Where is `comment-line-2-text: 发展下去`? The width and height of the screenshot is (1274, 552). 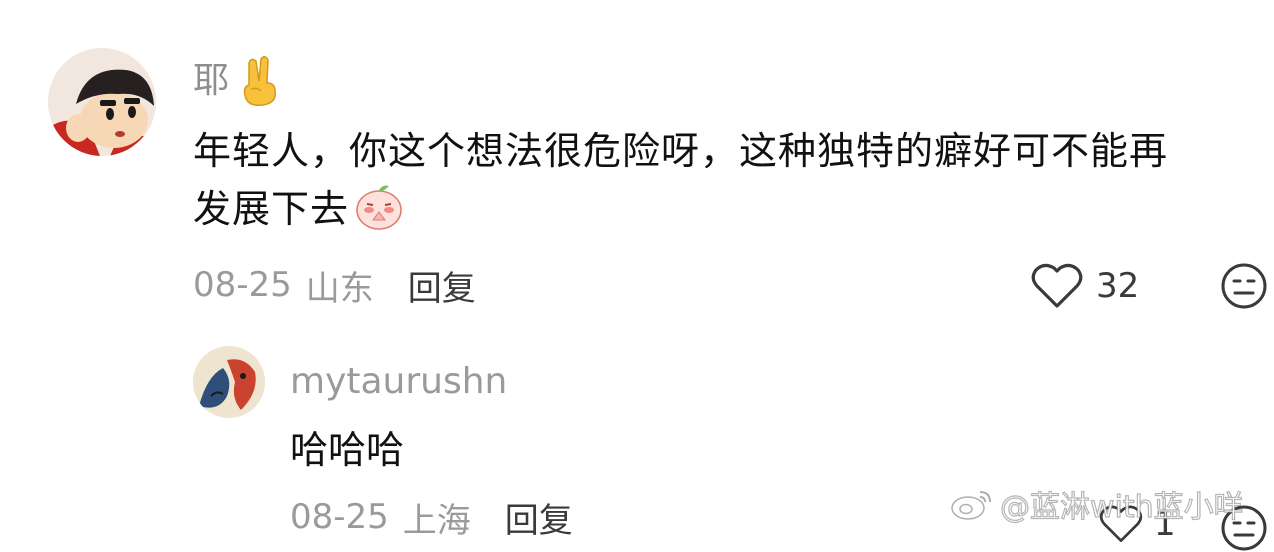
comment-line-2-text: 发展下去 is located at coordinates (271, 209).